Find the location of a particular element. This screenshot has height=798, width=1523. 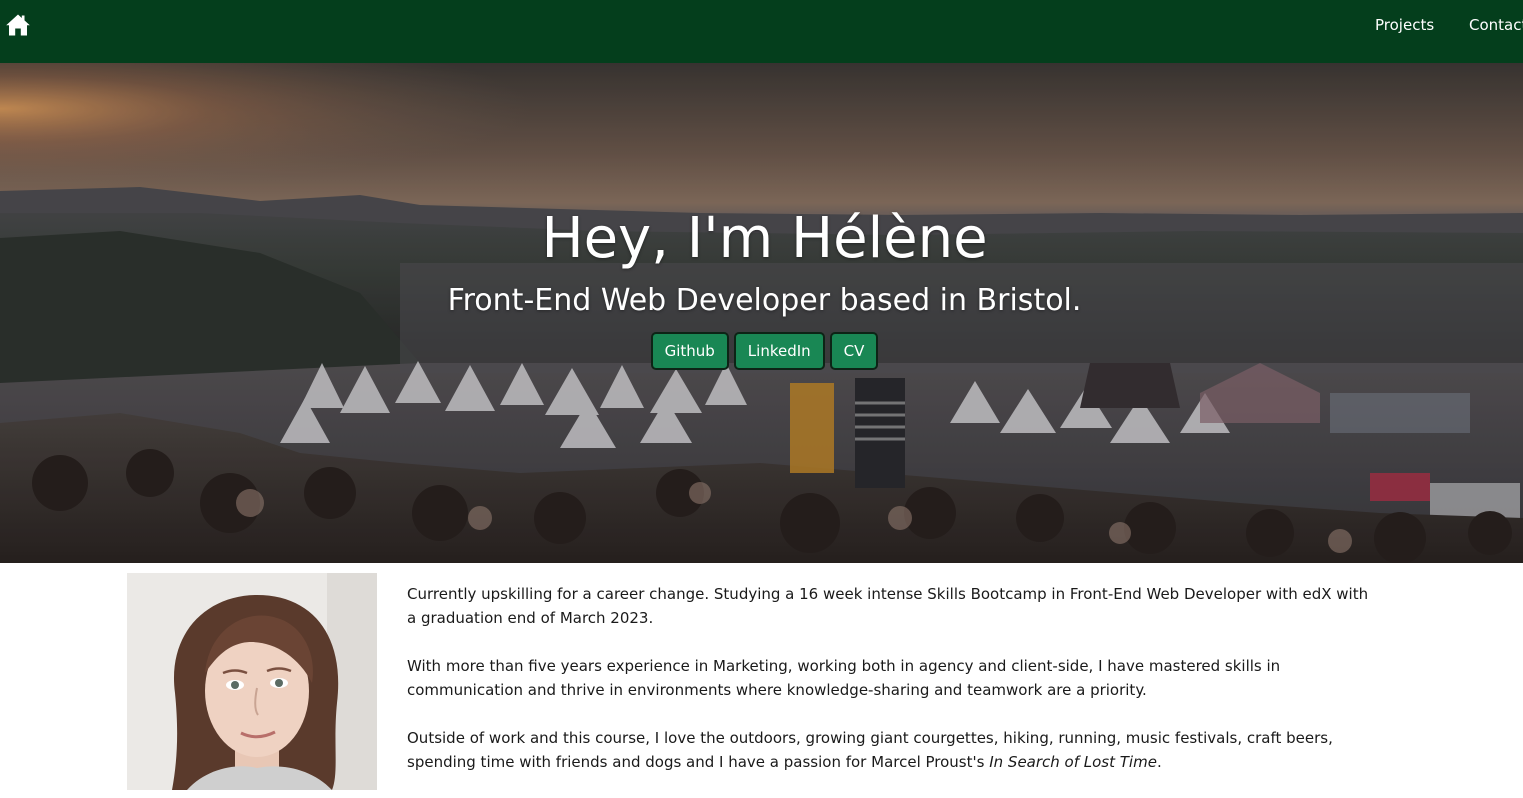

nav-link-contact: Contact is located at coordinates (1496, 25).